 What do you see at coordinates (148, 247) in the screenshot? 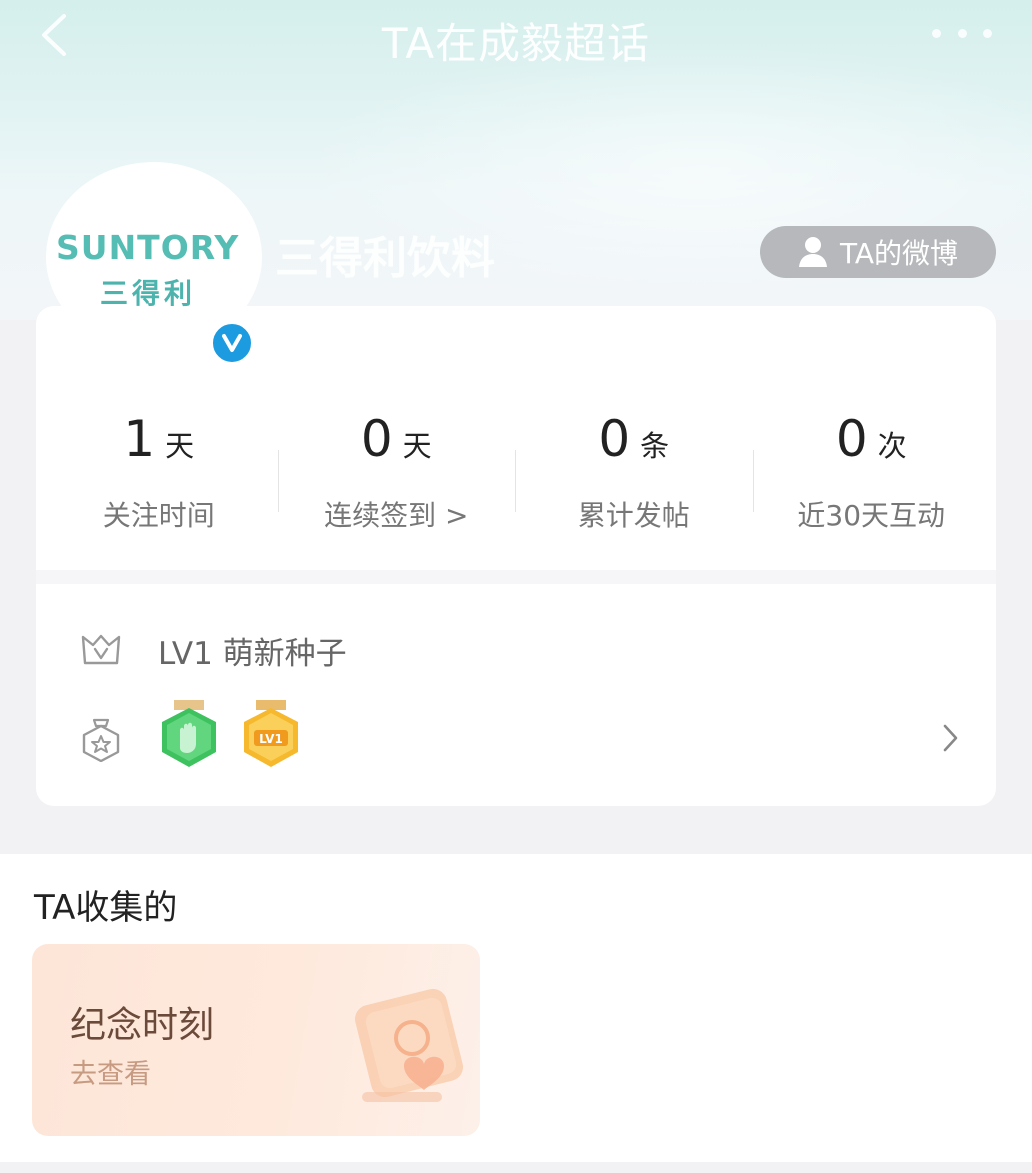
I see `avatar-logo-text: SUNTORY` at bounding box center [148, 247].